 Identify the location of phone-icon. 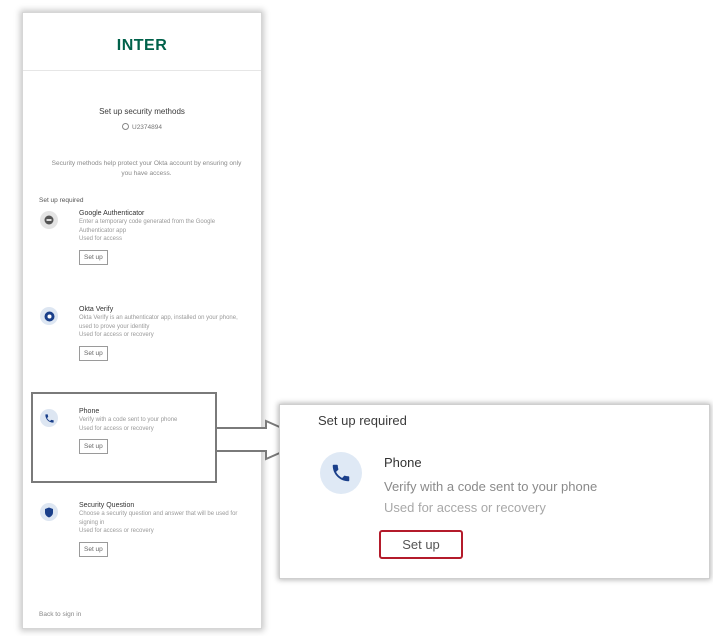
(341, 473).